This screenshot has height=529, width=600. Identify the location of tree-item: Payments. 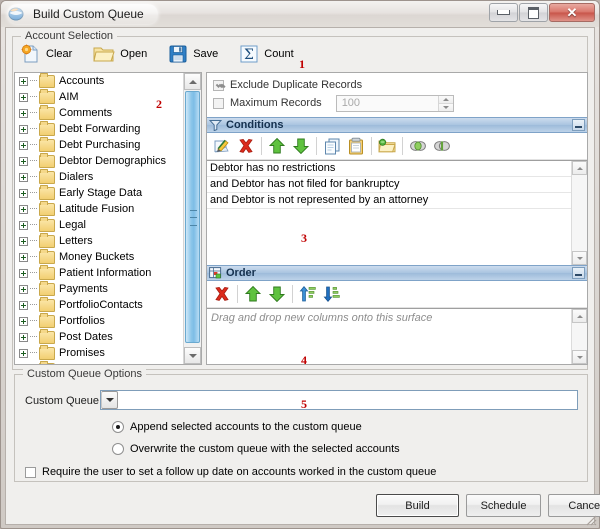
(100, 288).